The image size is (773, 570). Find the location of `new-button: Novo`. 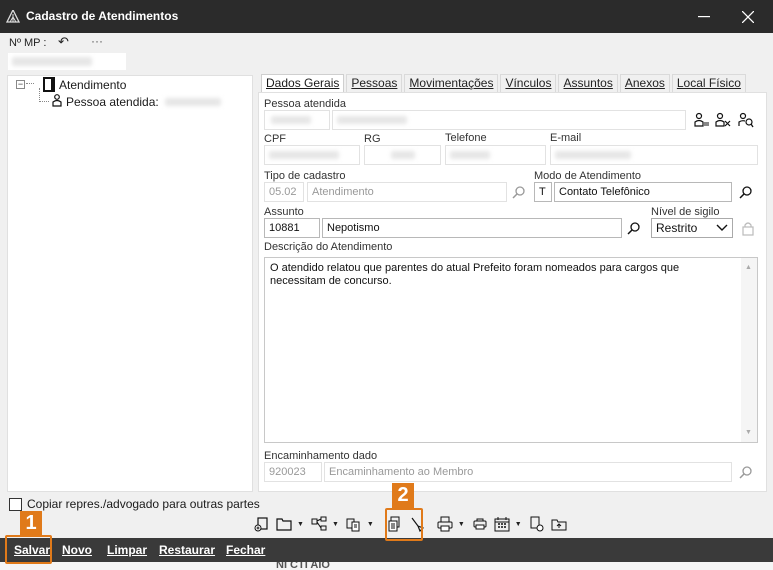

new-button: Novo is located at coordinates (77, 550).